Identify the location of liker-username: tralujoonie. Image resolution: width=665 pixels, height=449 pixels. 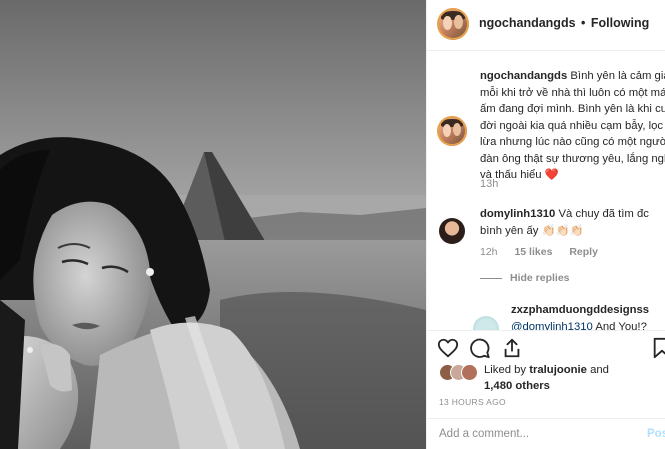
(558, 370).